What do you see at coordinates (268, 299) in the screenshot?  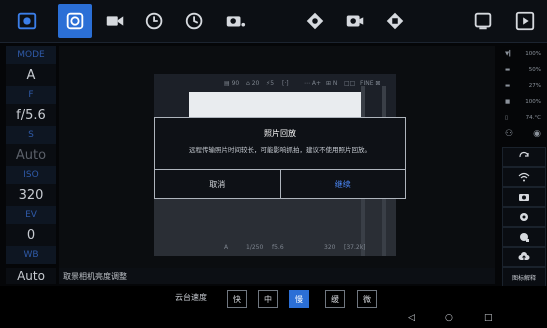 I see `speed-option-medium: 中` at bounding box center [268, 299].